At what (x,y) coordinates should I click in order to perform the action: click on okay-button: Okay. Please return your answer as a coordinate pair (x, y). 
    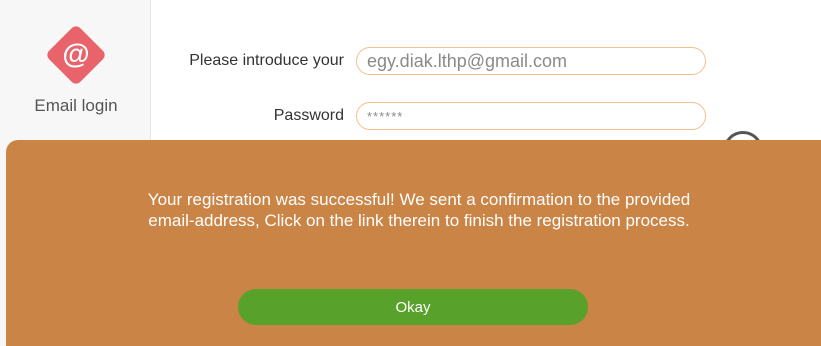
    Looking at the image, I should click on (413, 307).